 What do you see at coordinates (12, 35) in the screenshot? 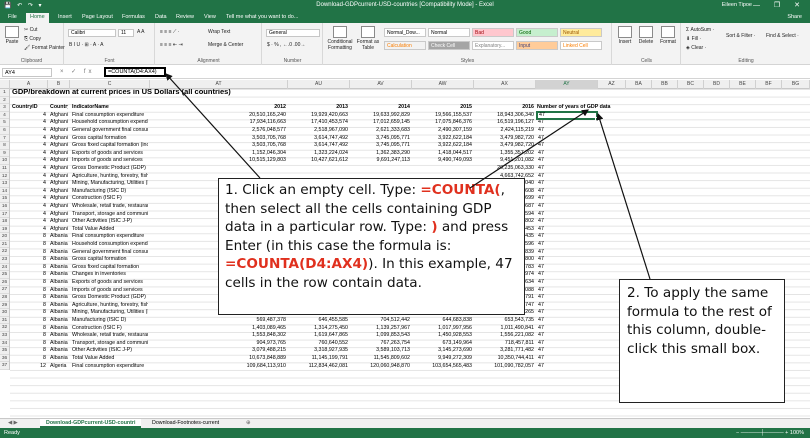
I see `paste-button: Paste` at bounding box center [12, 35].